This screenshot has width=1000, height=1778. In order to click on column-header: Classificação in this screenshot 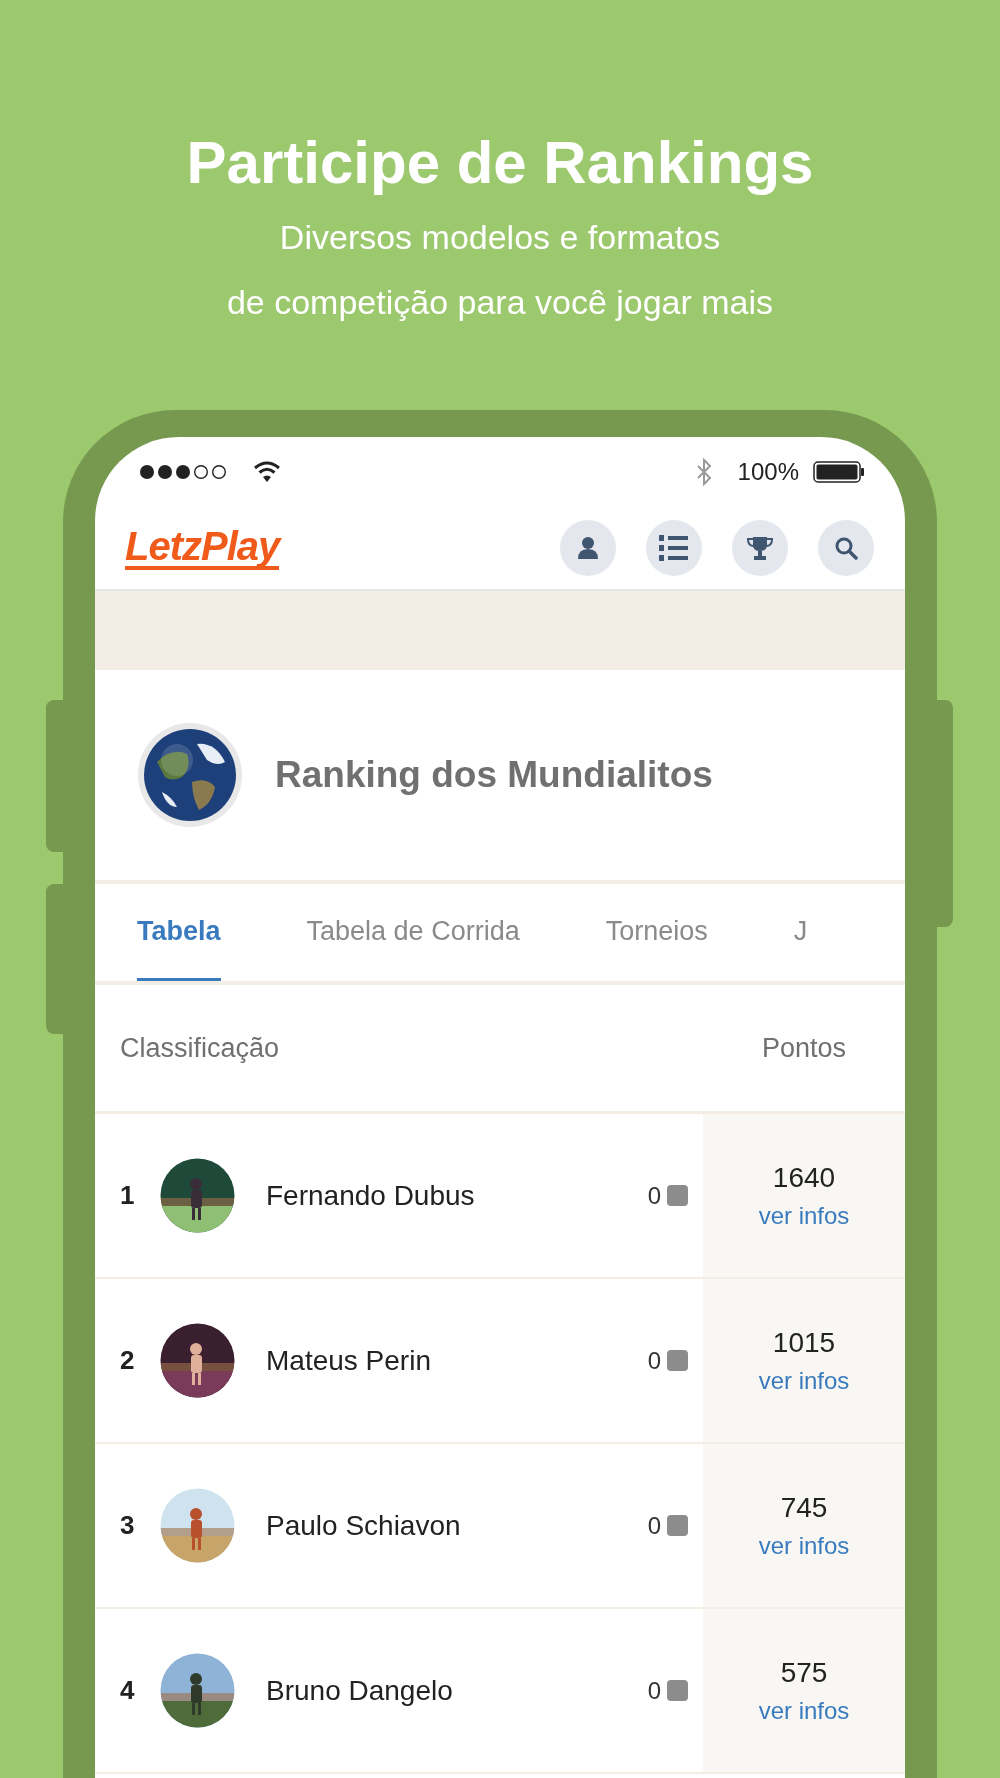, I will do `click(200, 1048)`.